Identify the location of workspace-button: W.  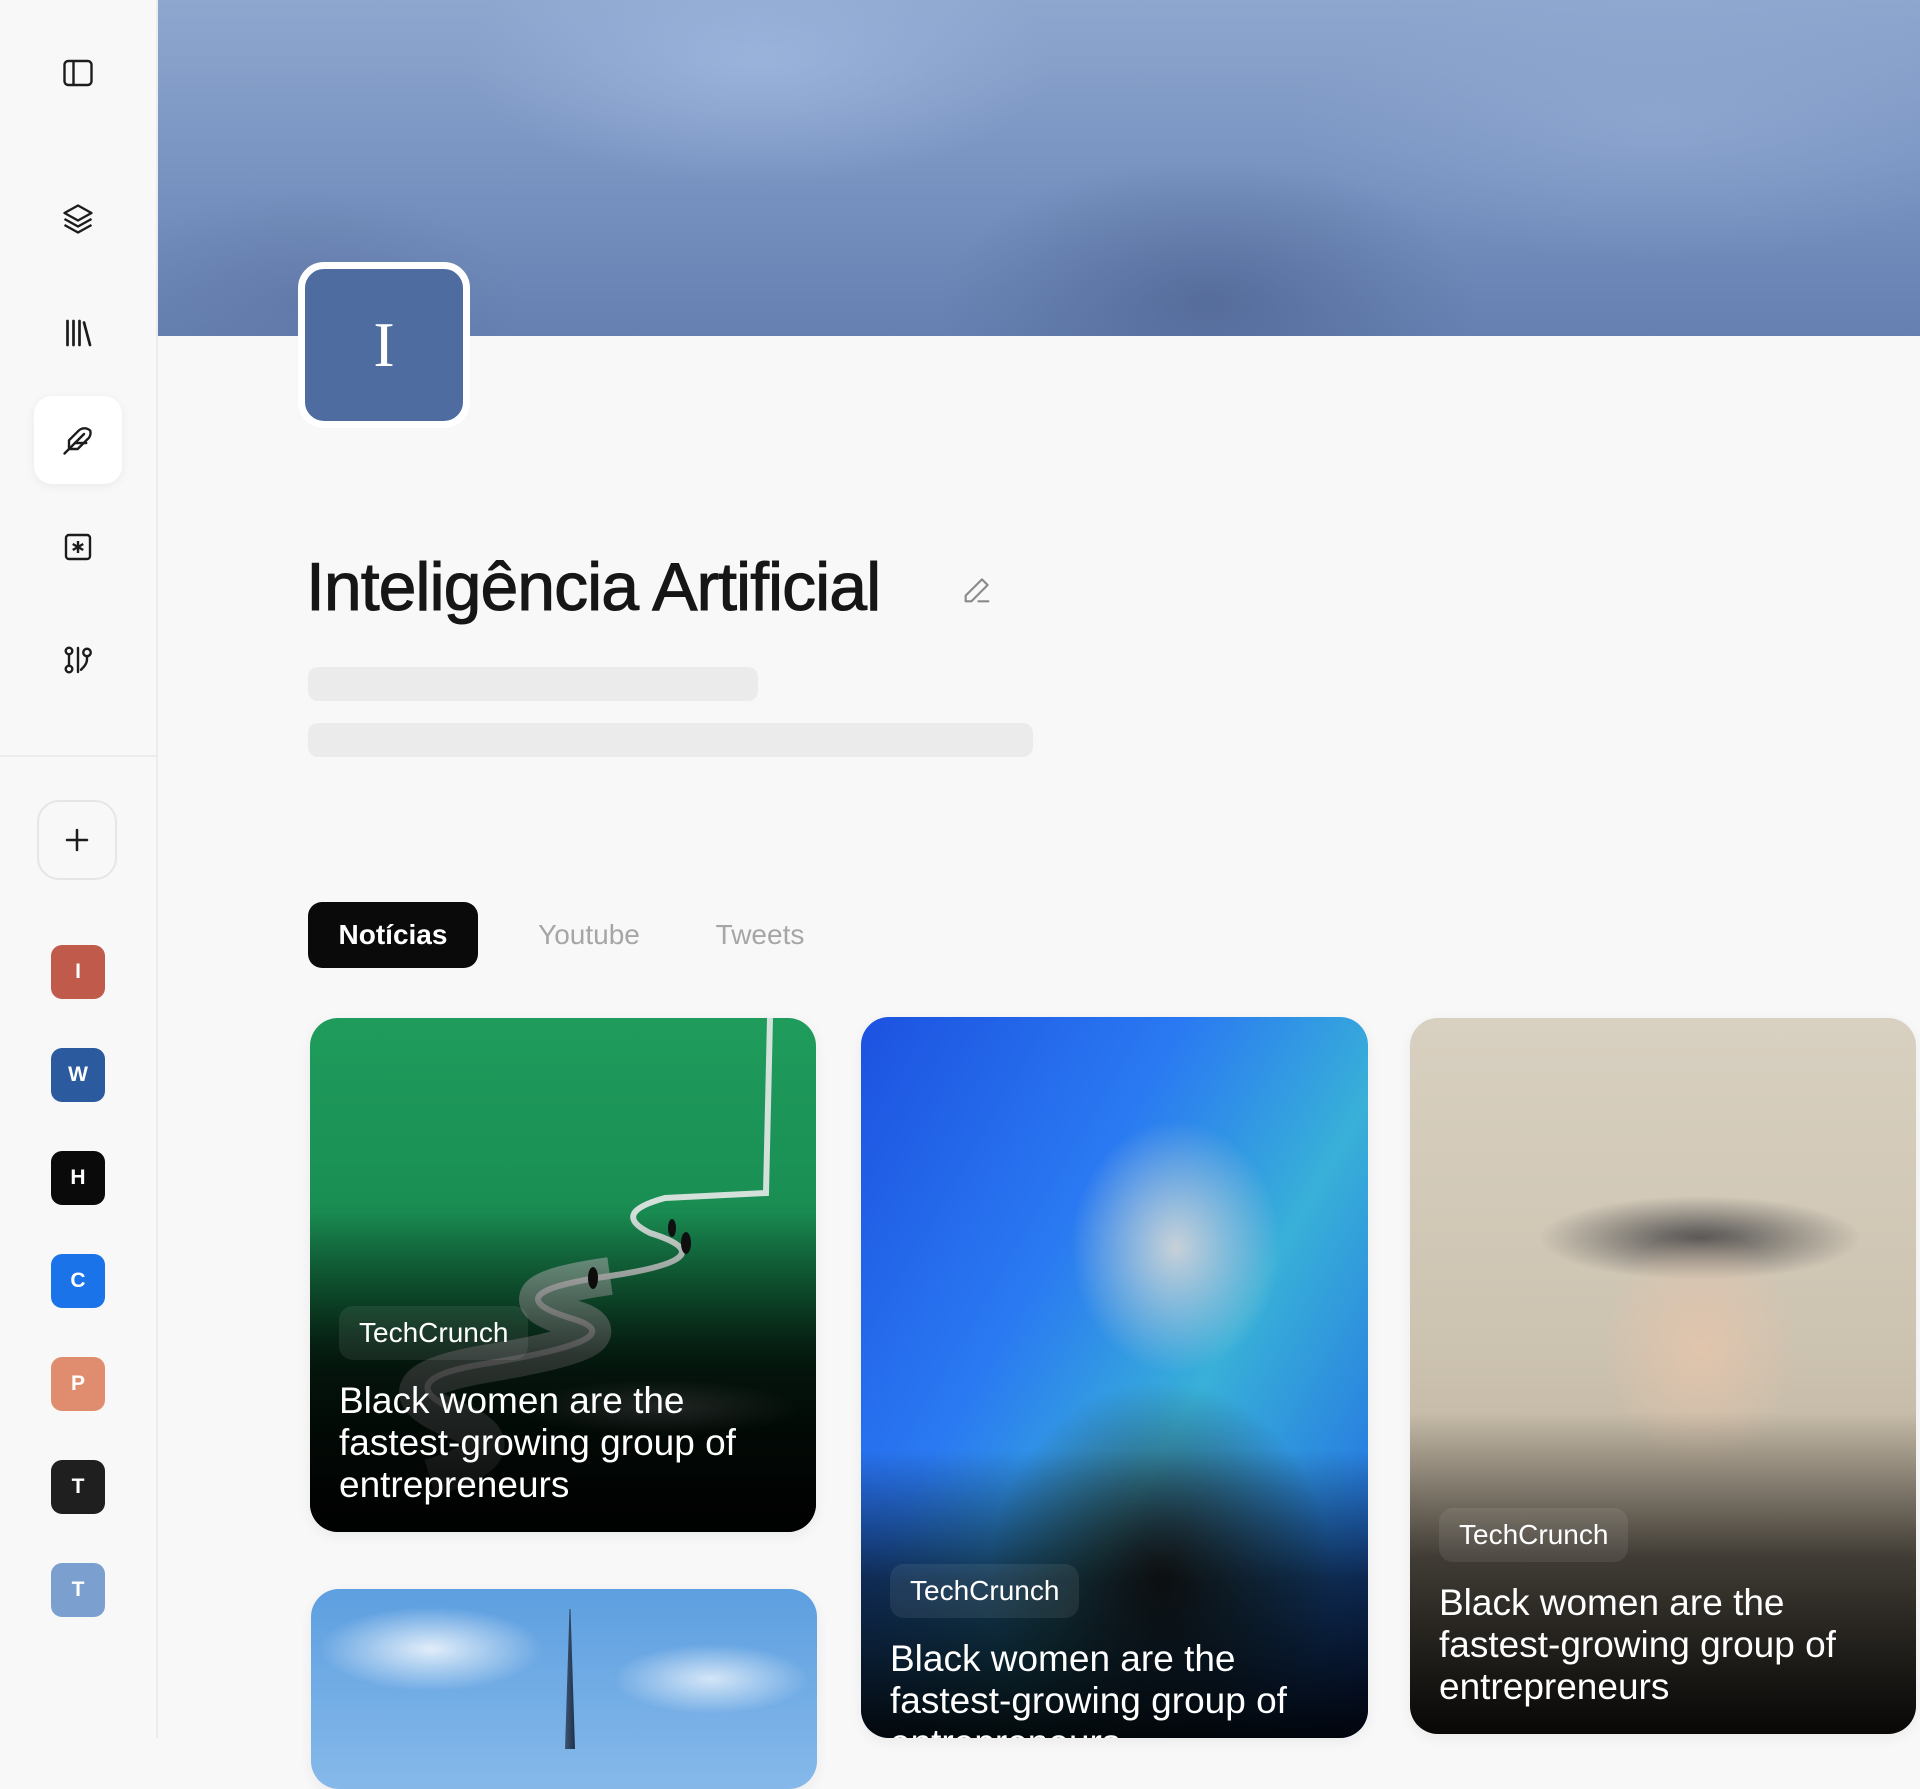
(78, 1075).